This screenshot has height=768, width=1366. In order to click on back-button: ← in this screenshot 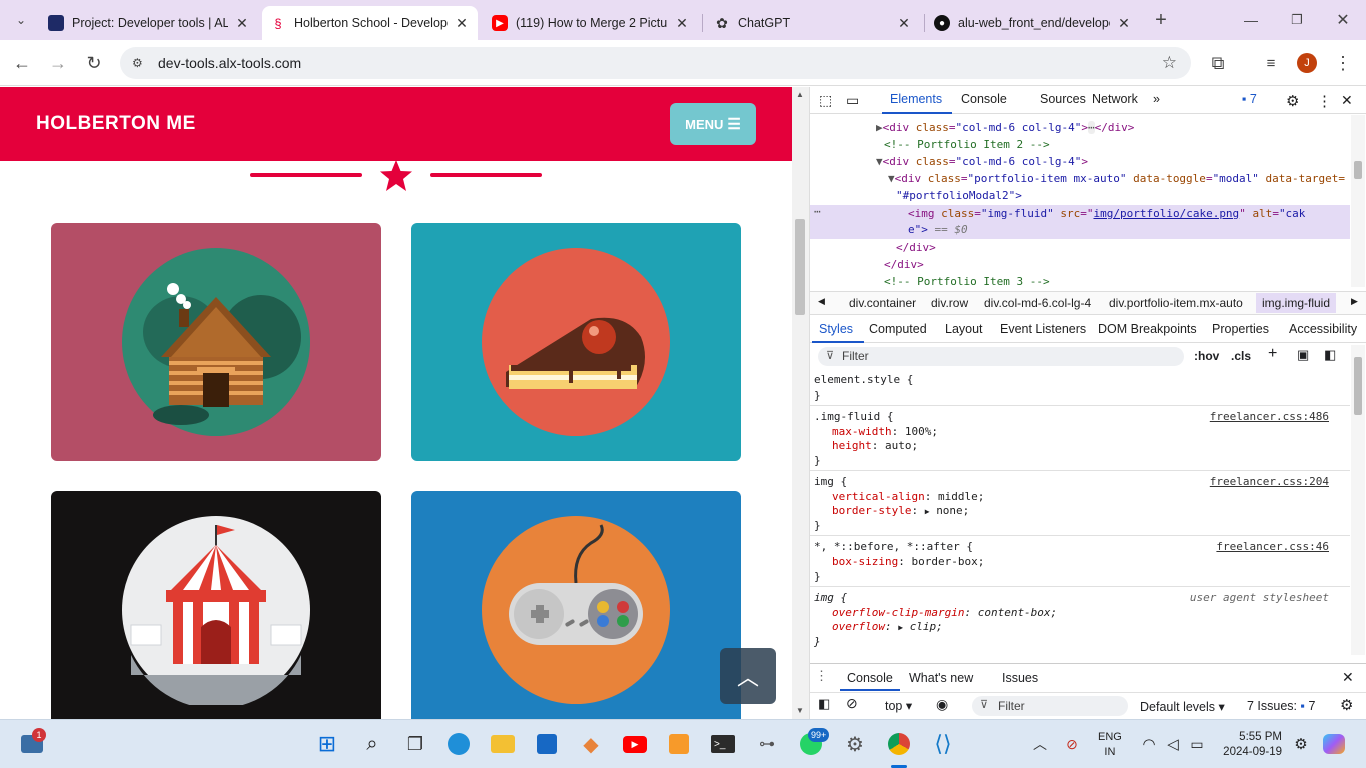, I will do `click(22, 63)`.